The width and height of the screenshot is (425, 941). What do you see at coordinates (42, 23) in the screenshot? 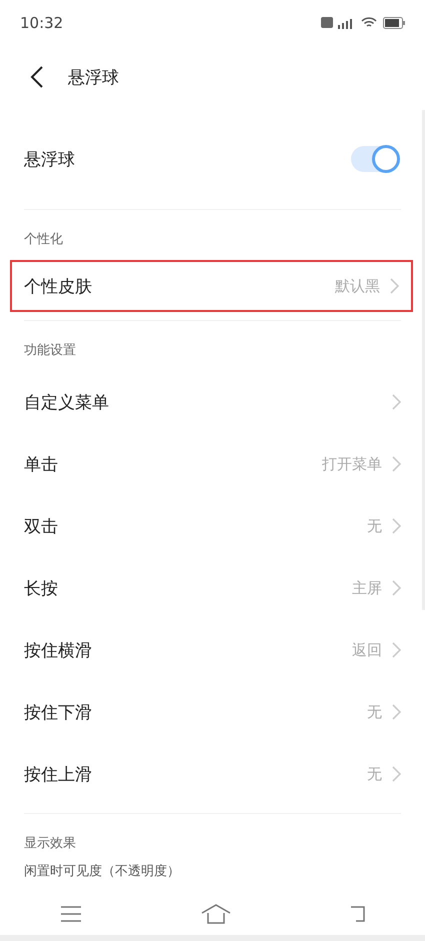
I see `status-time: 10:32` at bounding box center [42, 23].